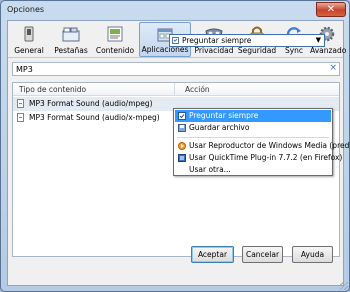 The height and width of the screenshot is (292, 350). I want to click on clear-search-icon: ×, so click(333, 68).